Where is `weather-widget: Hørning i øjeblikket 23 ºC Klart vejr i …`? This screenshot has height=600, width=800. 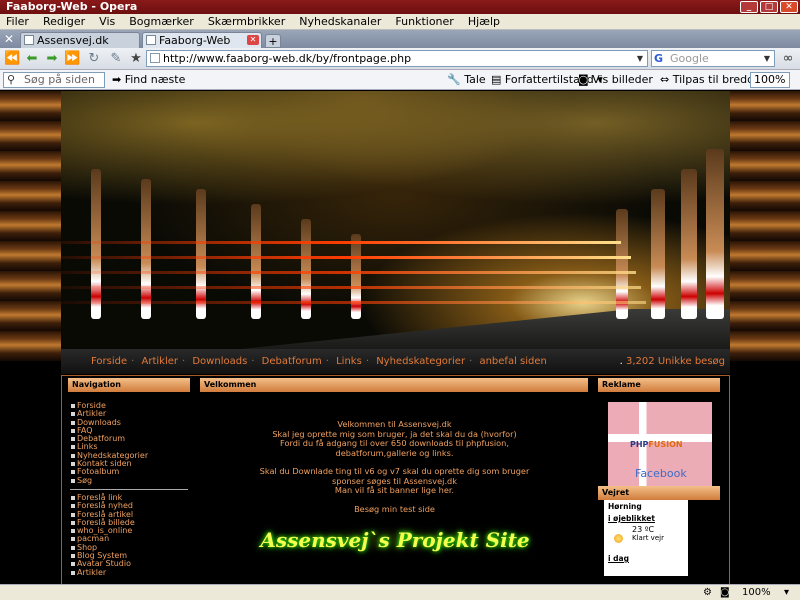
weather-widget: Hørning i øjeblikket 23 ºC Klart vejr i … is located at coordinates (646, 538).